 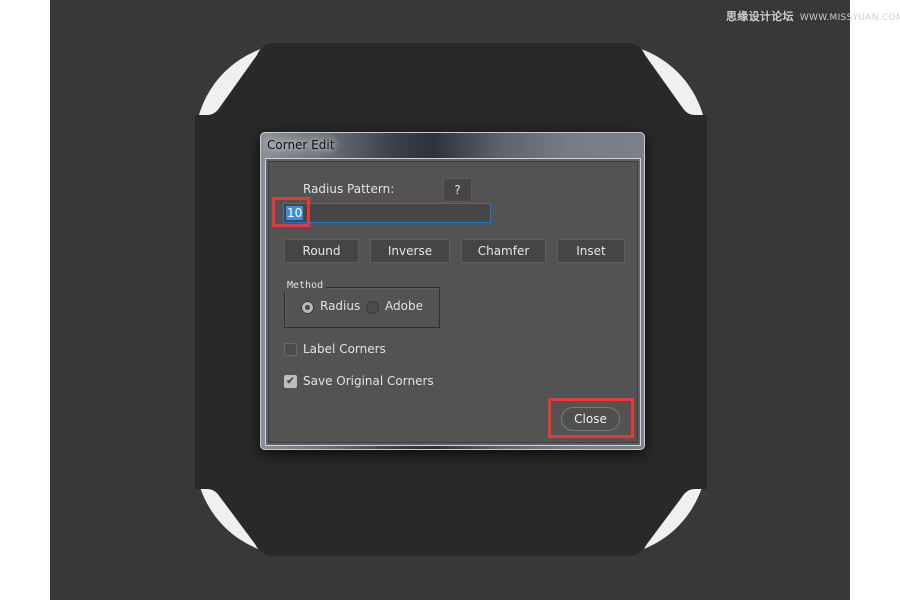 I want to click on dialog-title: Corner Edit, so click(x=301, y=145).